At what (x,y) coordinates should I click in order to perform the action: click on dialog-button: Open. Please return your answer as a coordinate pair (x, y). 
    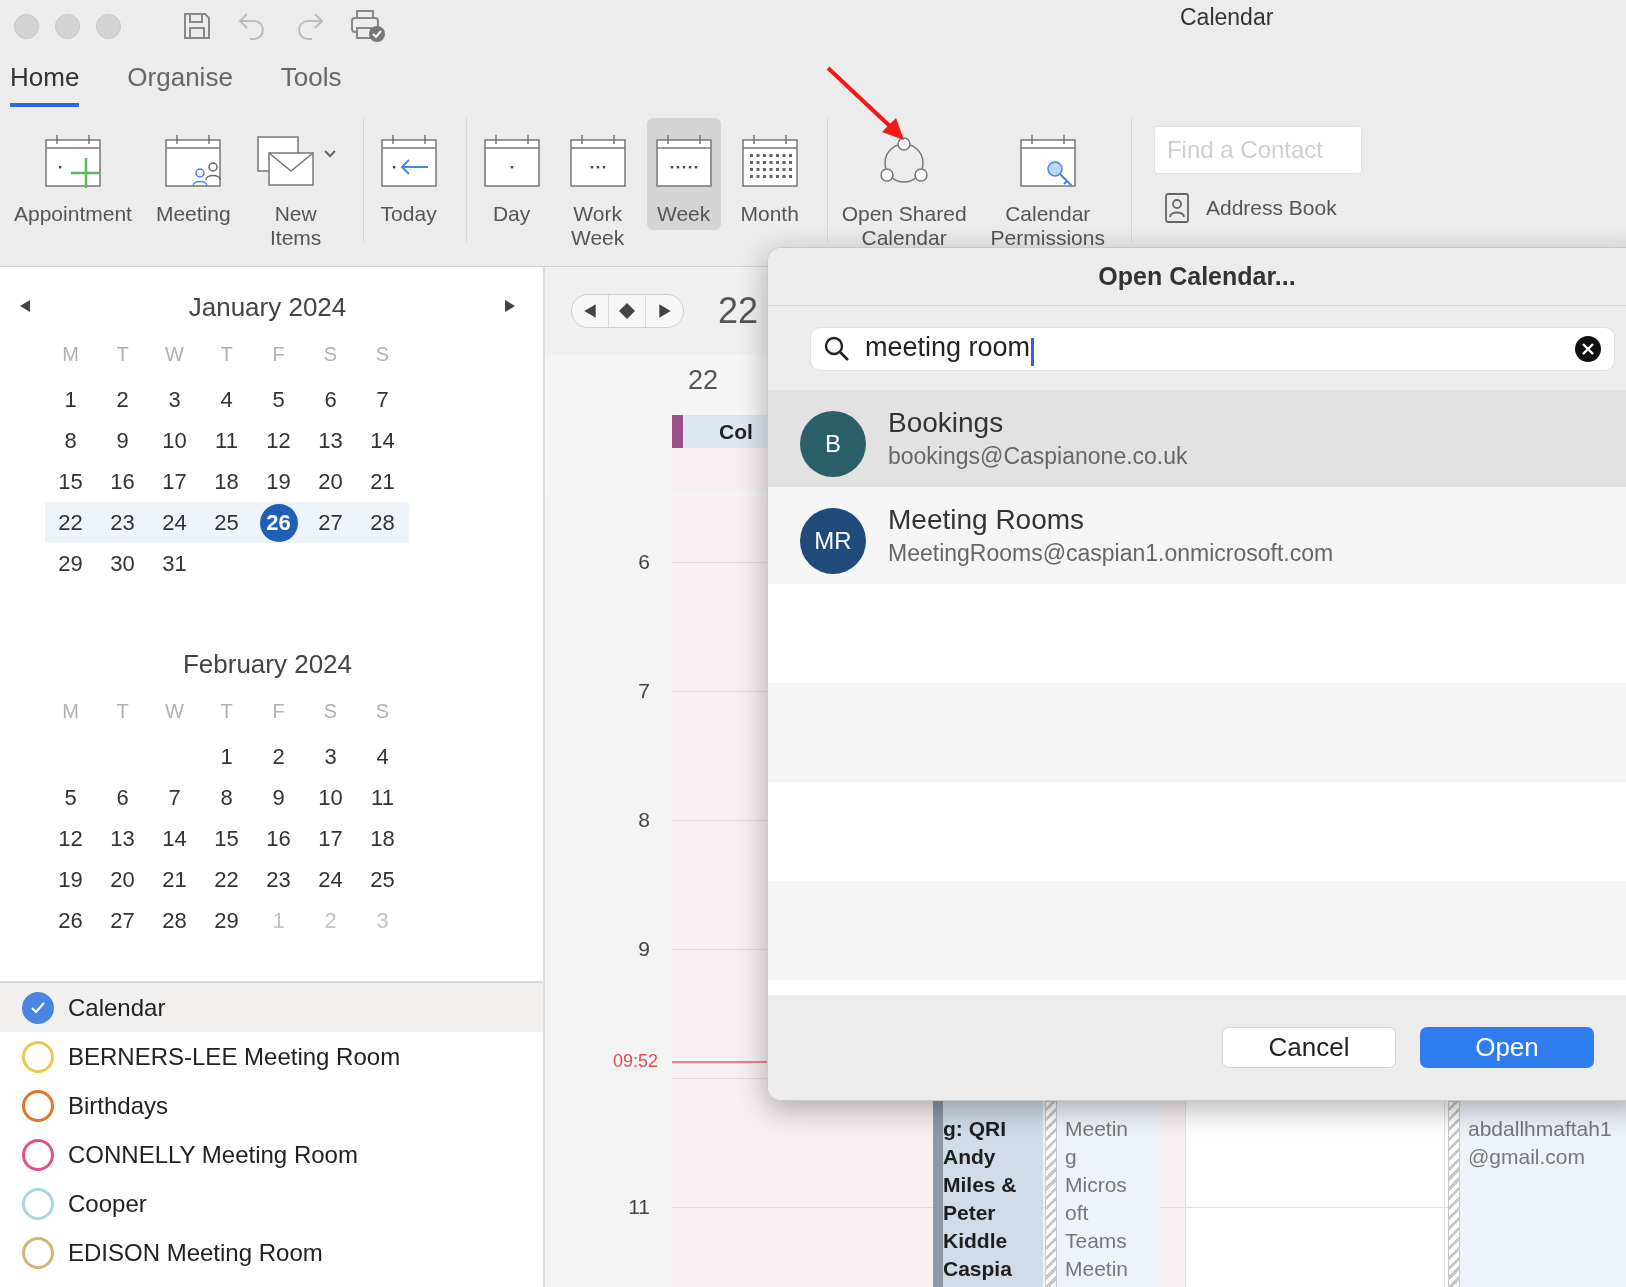
    Looking at the image, I should click on (1507, 1047).